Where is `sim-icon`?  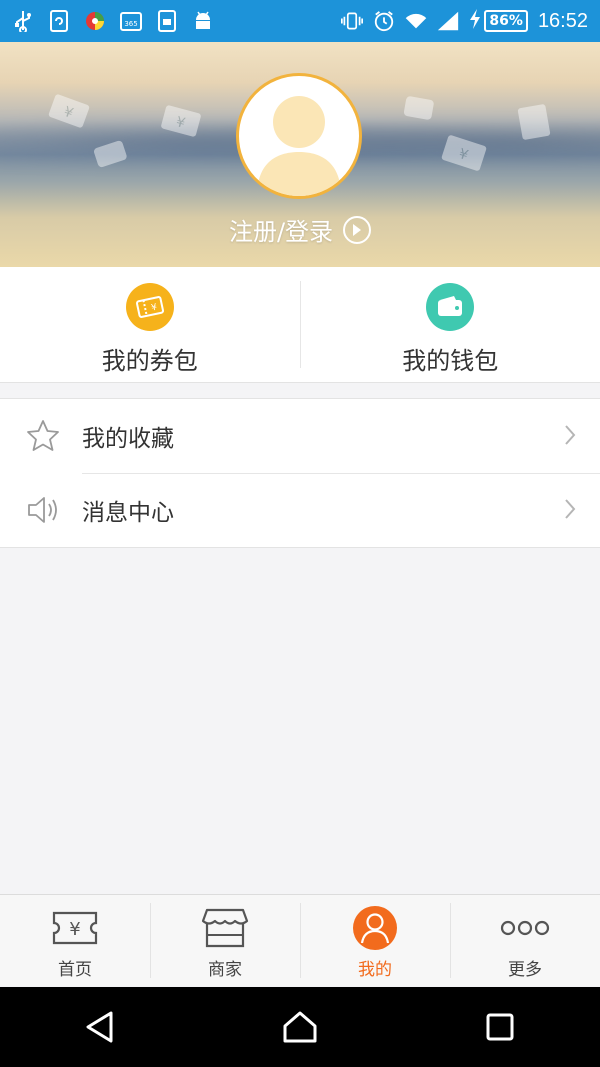 sim-icon is located at coordinates (167, 21).